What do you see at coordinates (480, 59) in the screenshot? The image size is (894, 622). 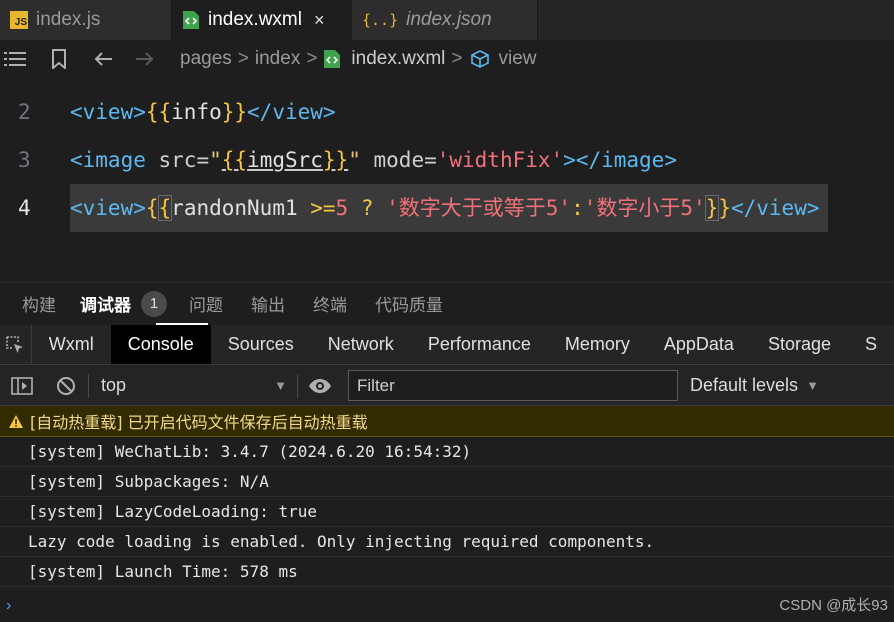 I see `cube-icon` at bounding box center [480, 59].